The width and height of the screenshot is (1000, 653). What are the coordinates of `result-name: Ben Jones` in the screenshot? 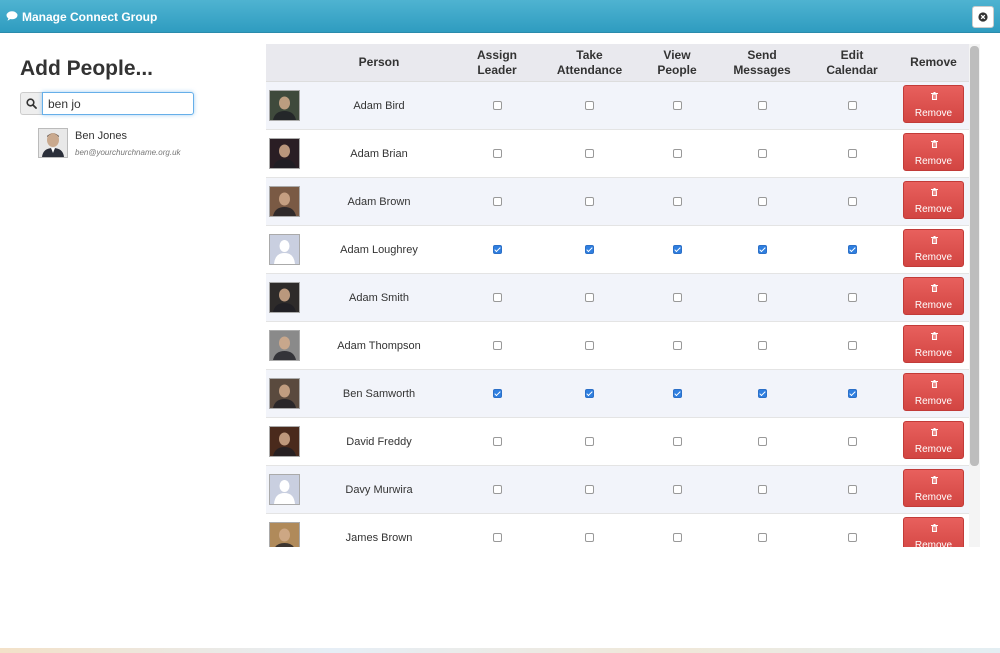 It's located at (101, 136).